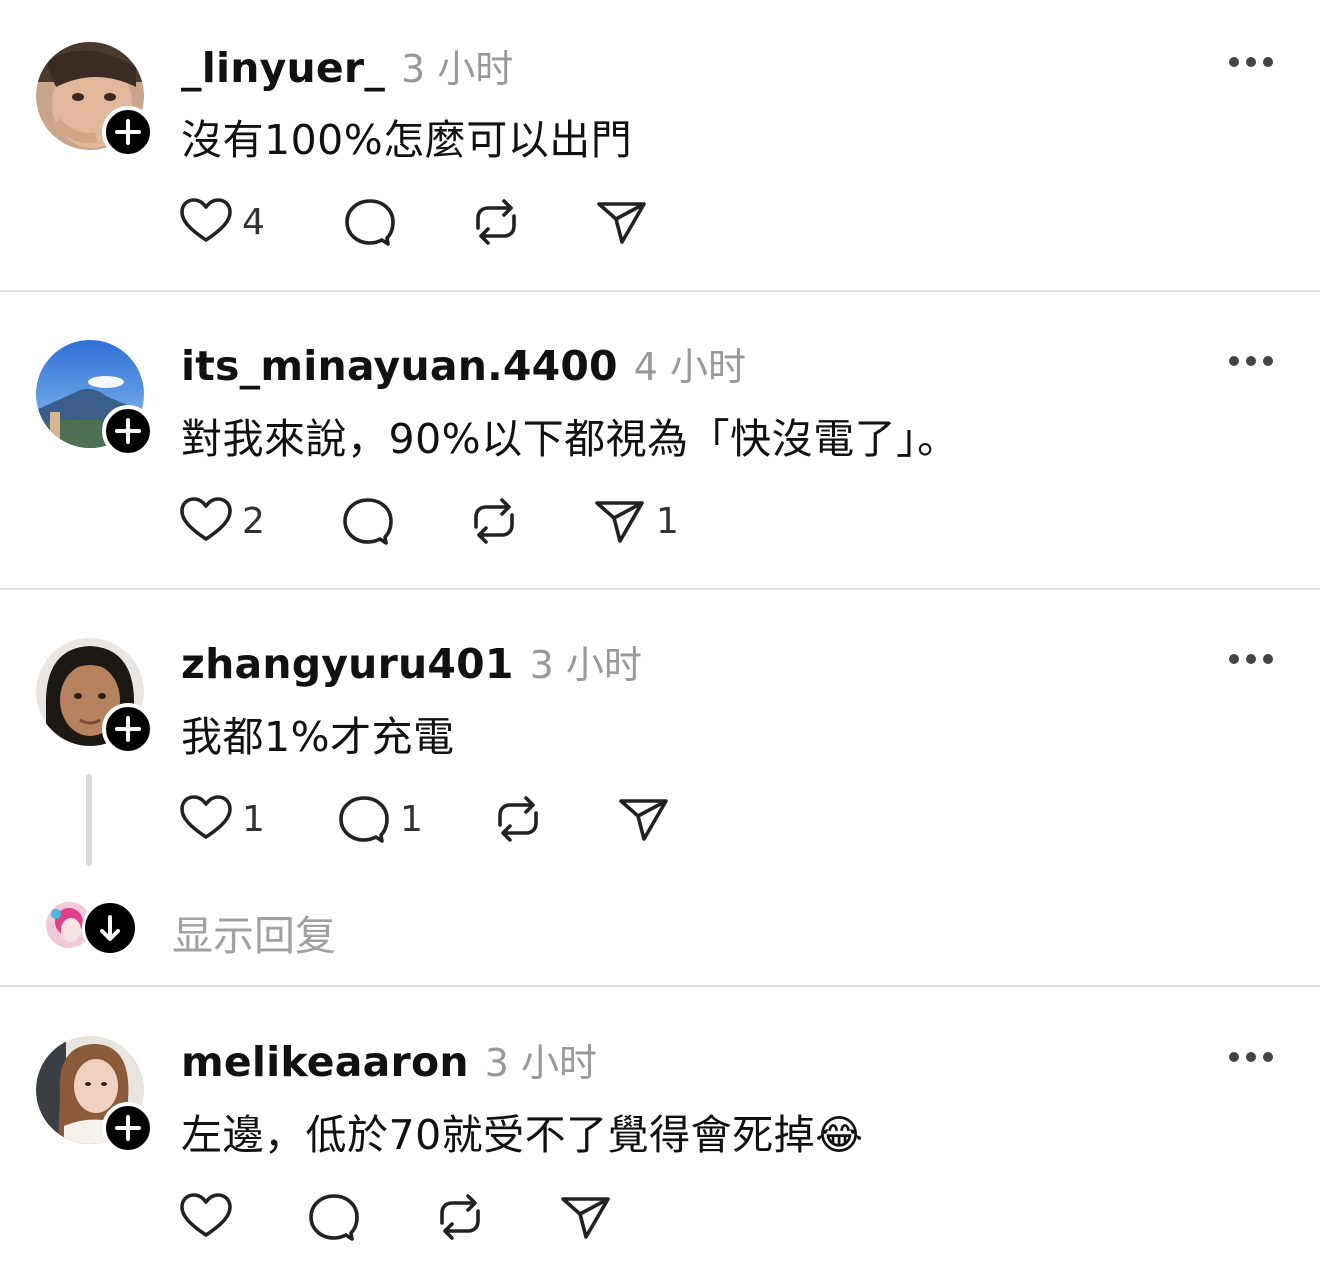 The image size is (1320, 1270). I want to click on like-button: 1, so click(221, 819).